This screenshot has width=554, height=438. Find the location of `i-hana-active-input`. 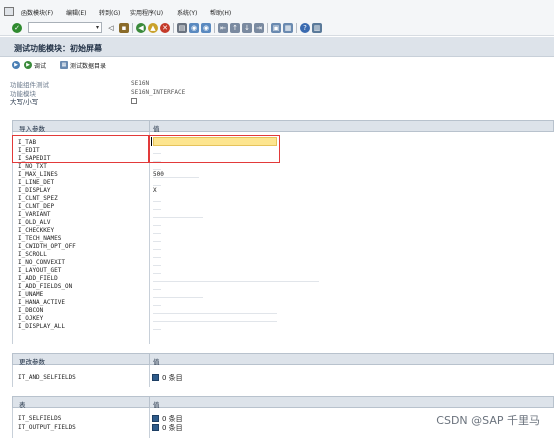

i-hana-active-input is located at coordinates (157, 302).